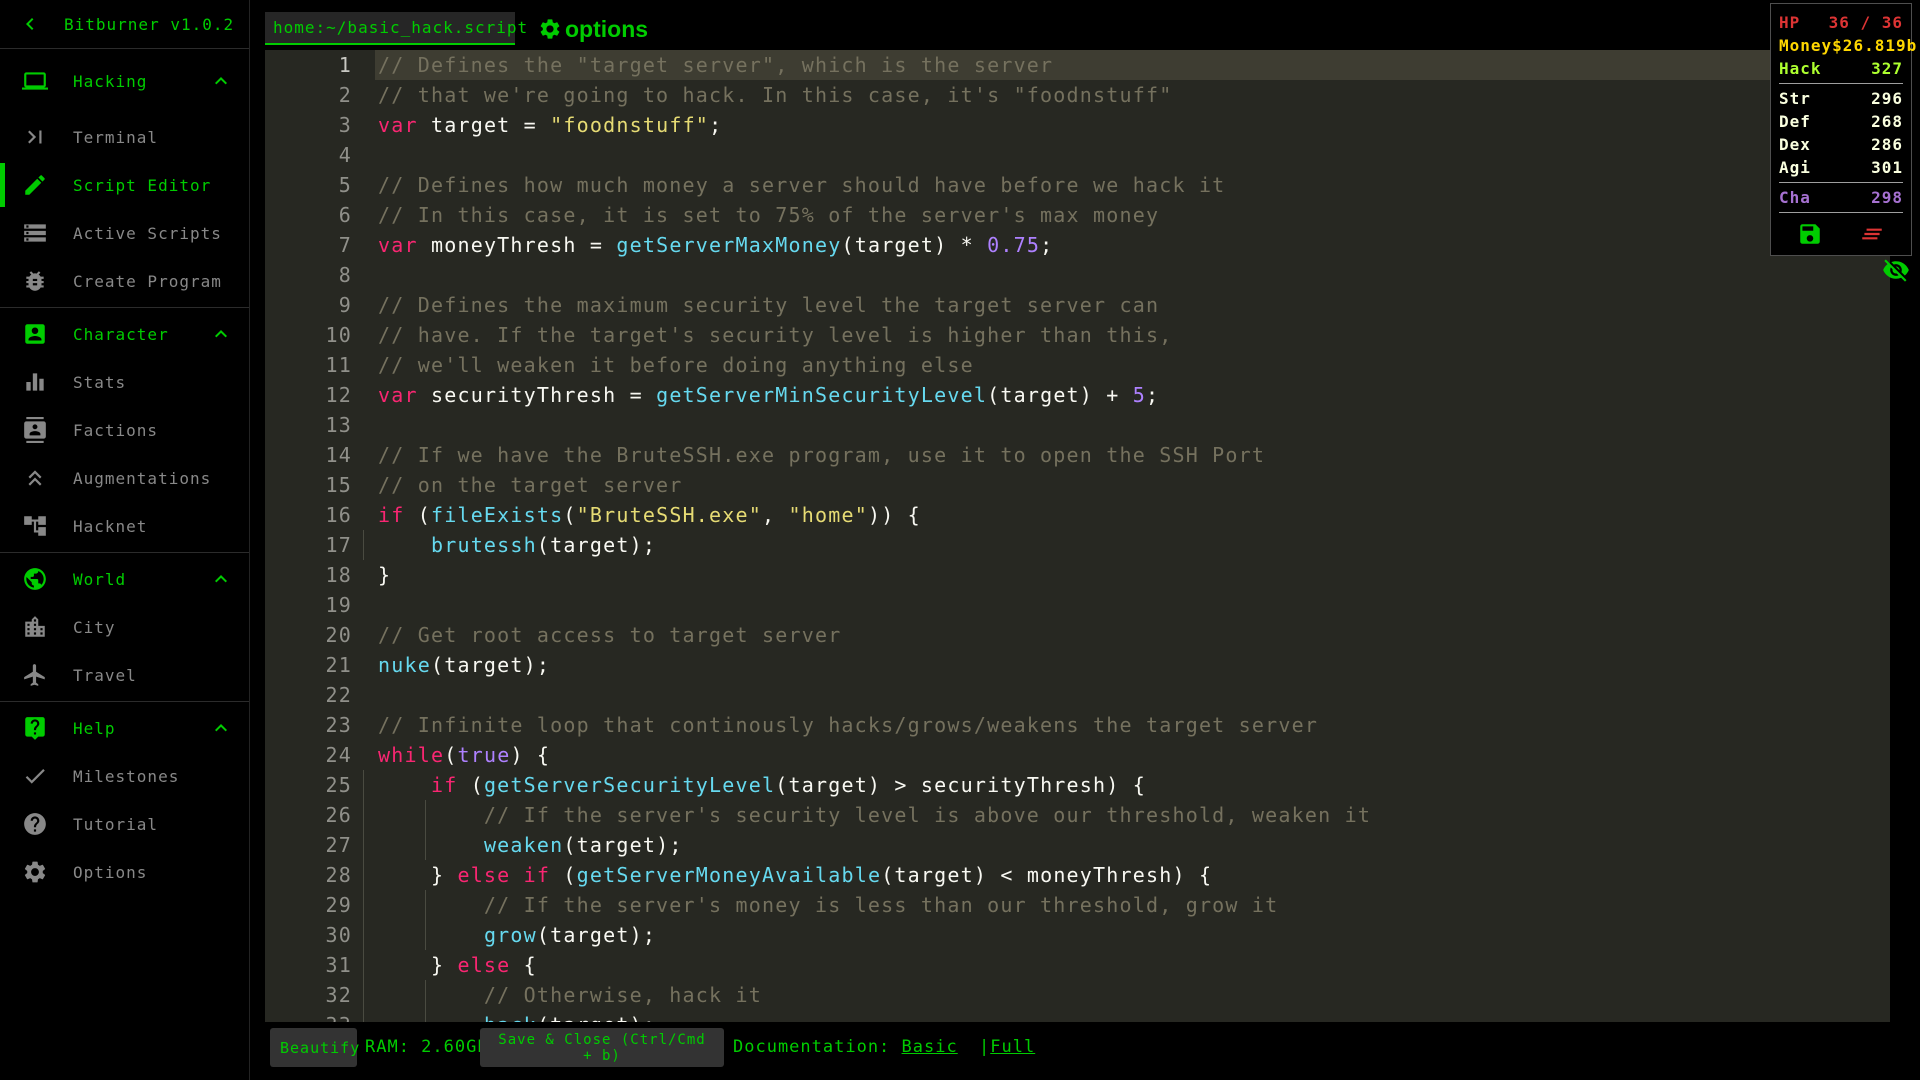 The image size is (1920, 1080). I want to click on sidebar-item-options: Options, so click(124, 872).